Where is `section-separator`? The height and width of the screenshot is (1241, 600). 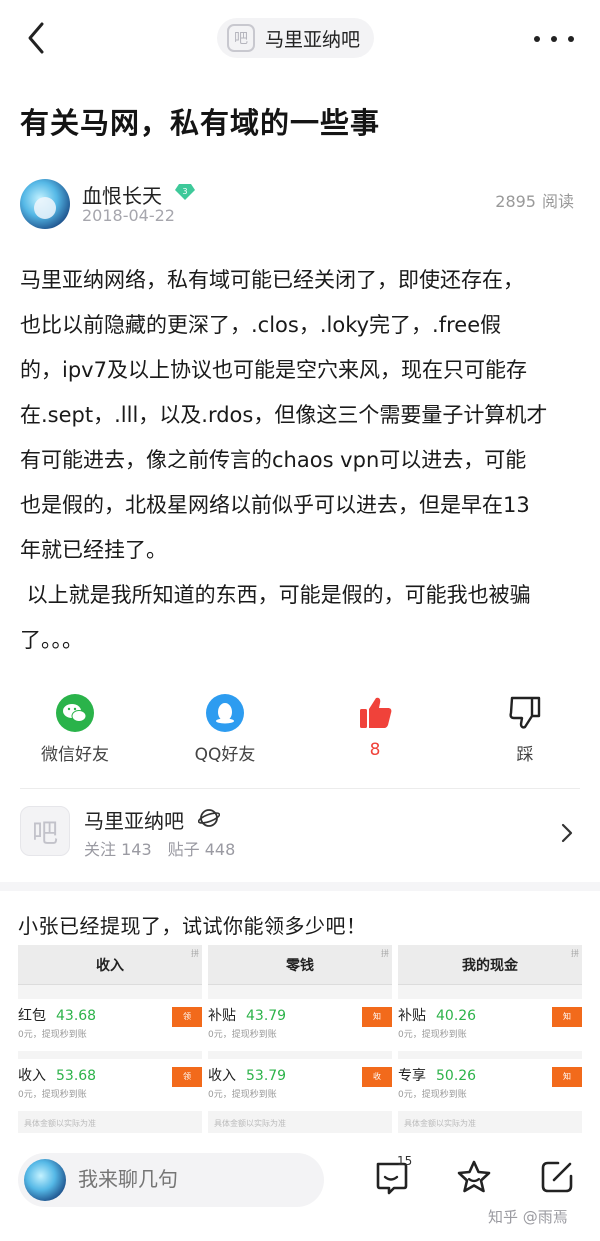 section-separator is located at coordinates (300, 886).